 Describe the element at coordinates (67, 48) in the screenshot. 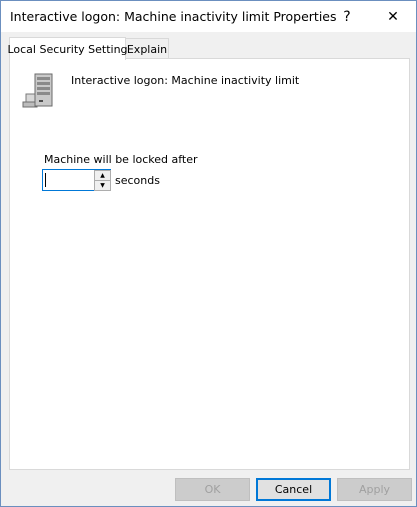

I see `tab-local-security-setting: Local Security Setting` at that location.